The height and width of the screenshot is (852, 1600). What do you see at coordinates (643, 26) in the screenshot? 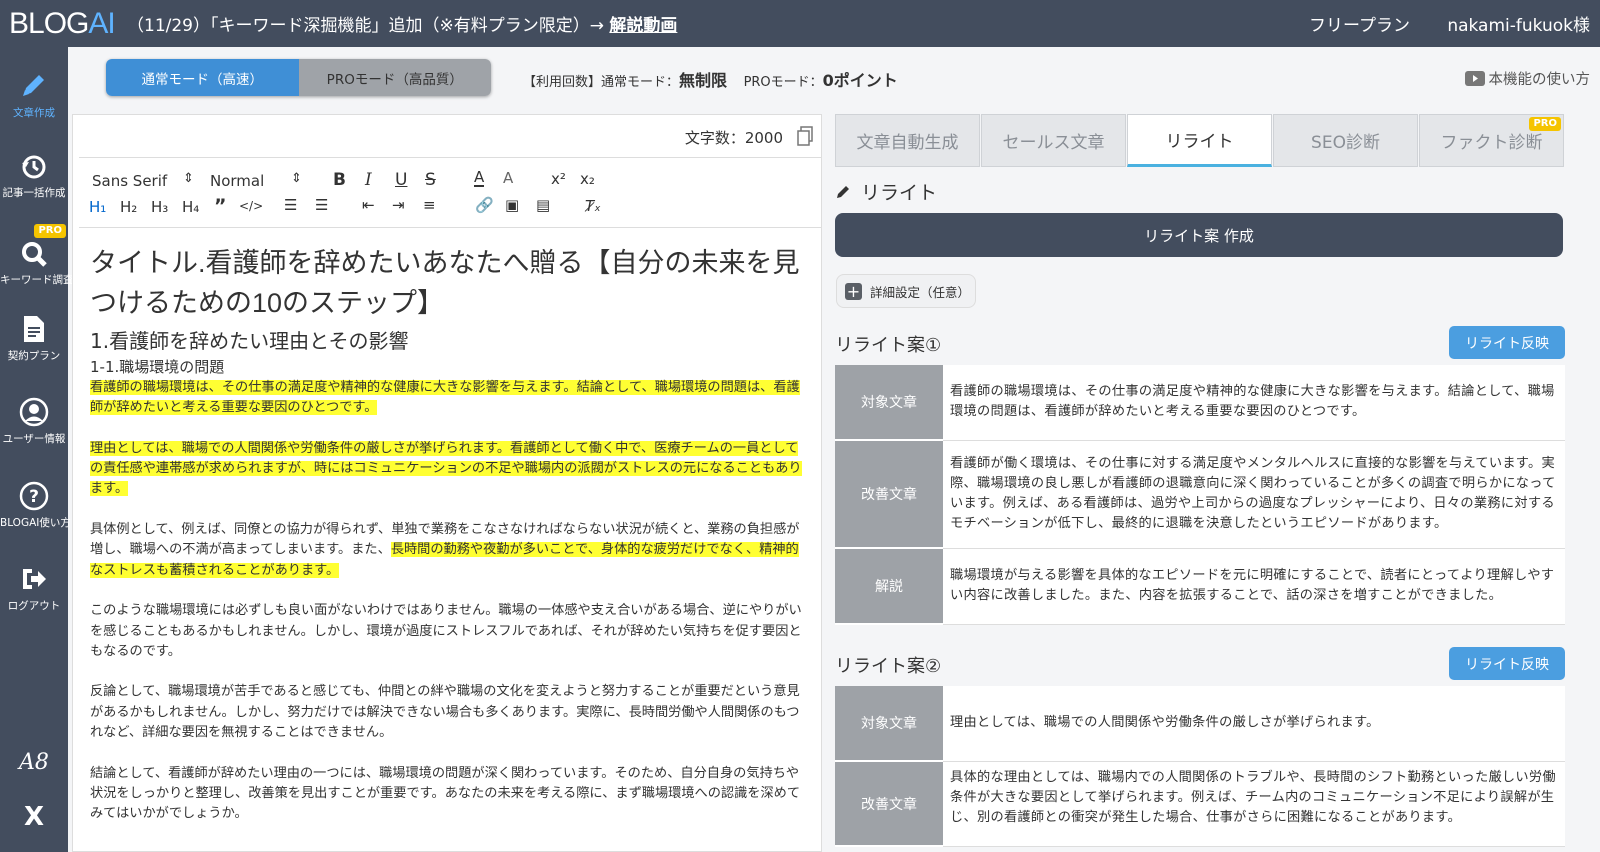
I see `announcement-link: 解説動画` at bounding box center [643, 26].